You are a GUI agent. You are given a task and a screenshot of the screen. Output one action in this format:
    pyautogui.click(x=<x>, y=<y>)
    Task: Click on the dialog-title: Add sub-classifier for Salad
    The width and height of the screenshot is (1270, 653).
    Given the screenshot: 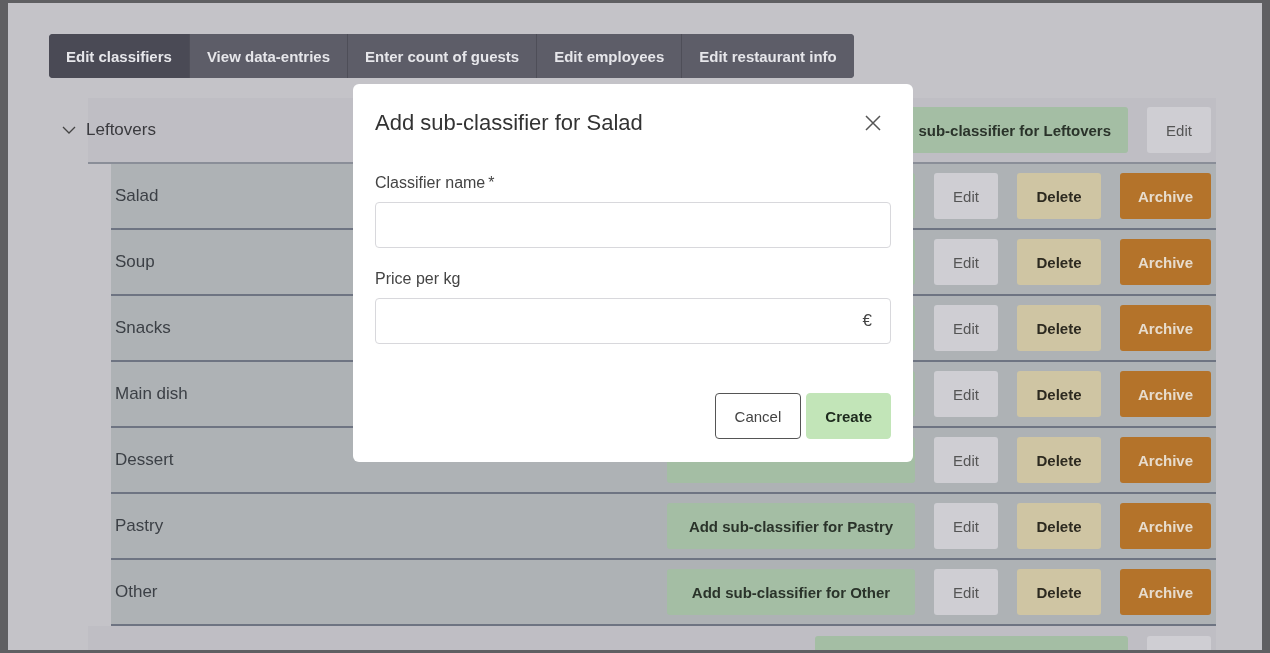 What is the action you would take?
    pyautogui.click(x=509, y=123)
    